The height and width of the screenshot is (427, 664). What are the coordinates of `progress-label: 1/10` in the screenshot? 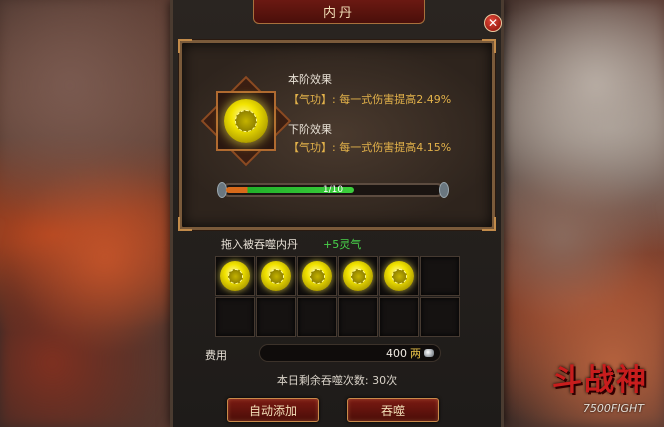 It's located at (333, 190).